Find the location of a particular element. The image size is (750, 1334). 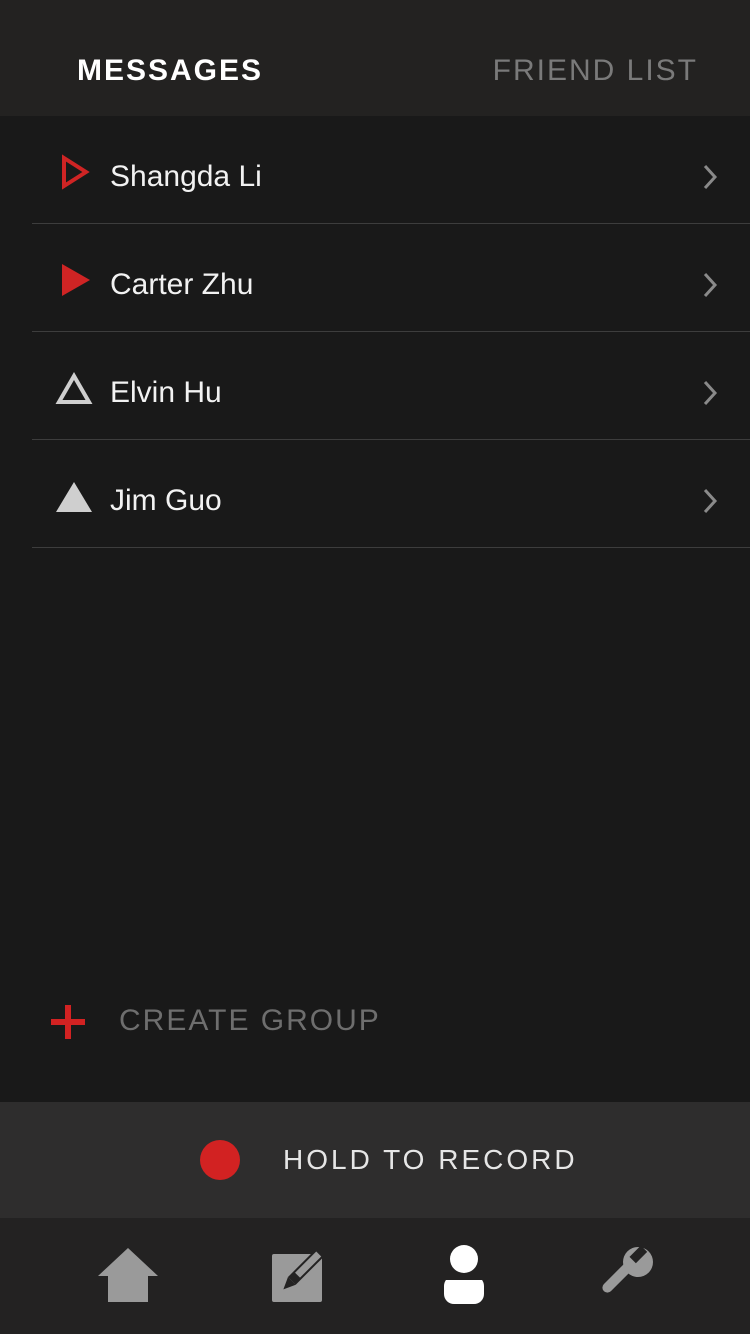

contact-name: Jim Guo is located at coordinates (166, 500).